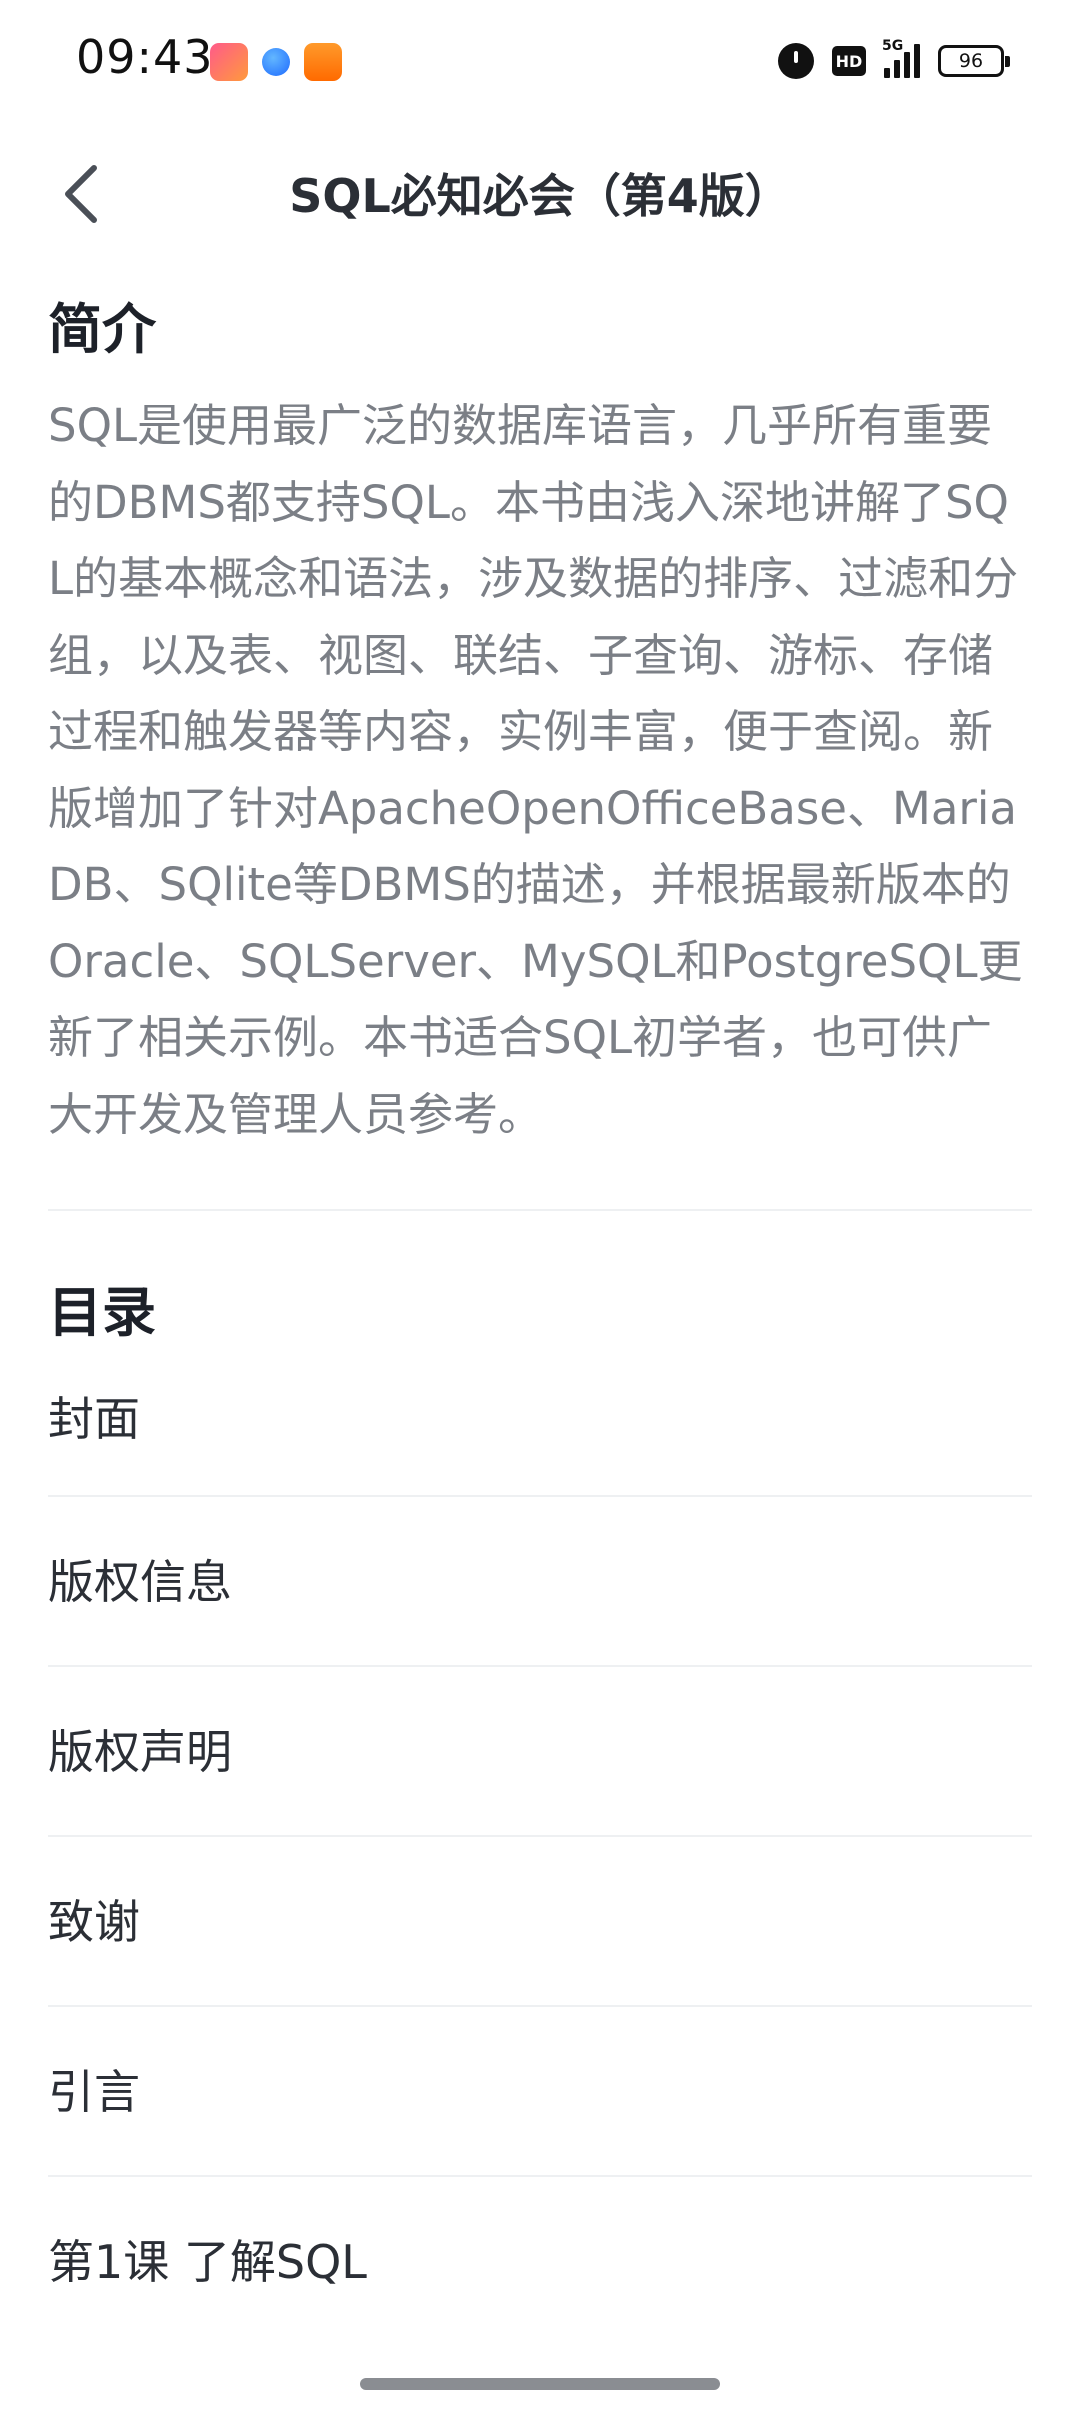 The height and width of the screenshot is (2412, 1080). I want to click on toc-item-copyright-info: 版权信息, so click(540, 1582).